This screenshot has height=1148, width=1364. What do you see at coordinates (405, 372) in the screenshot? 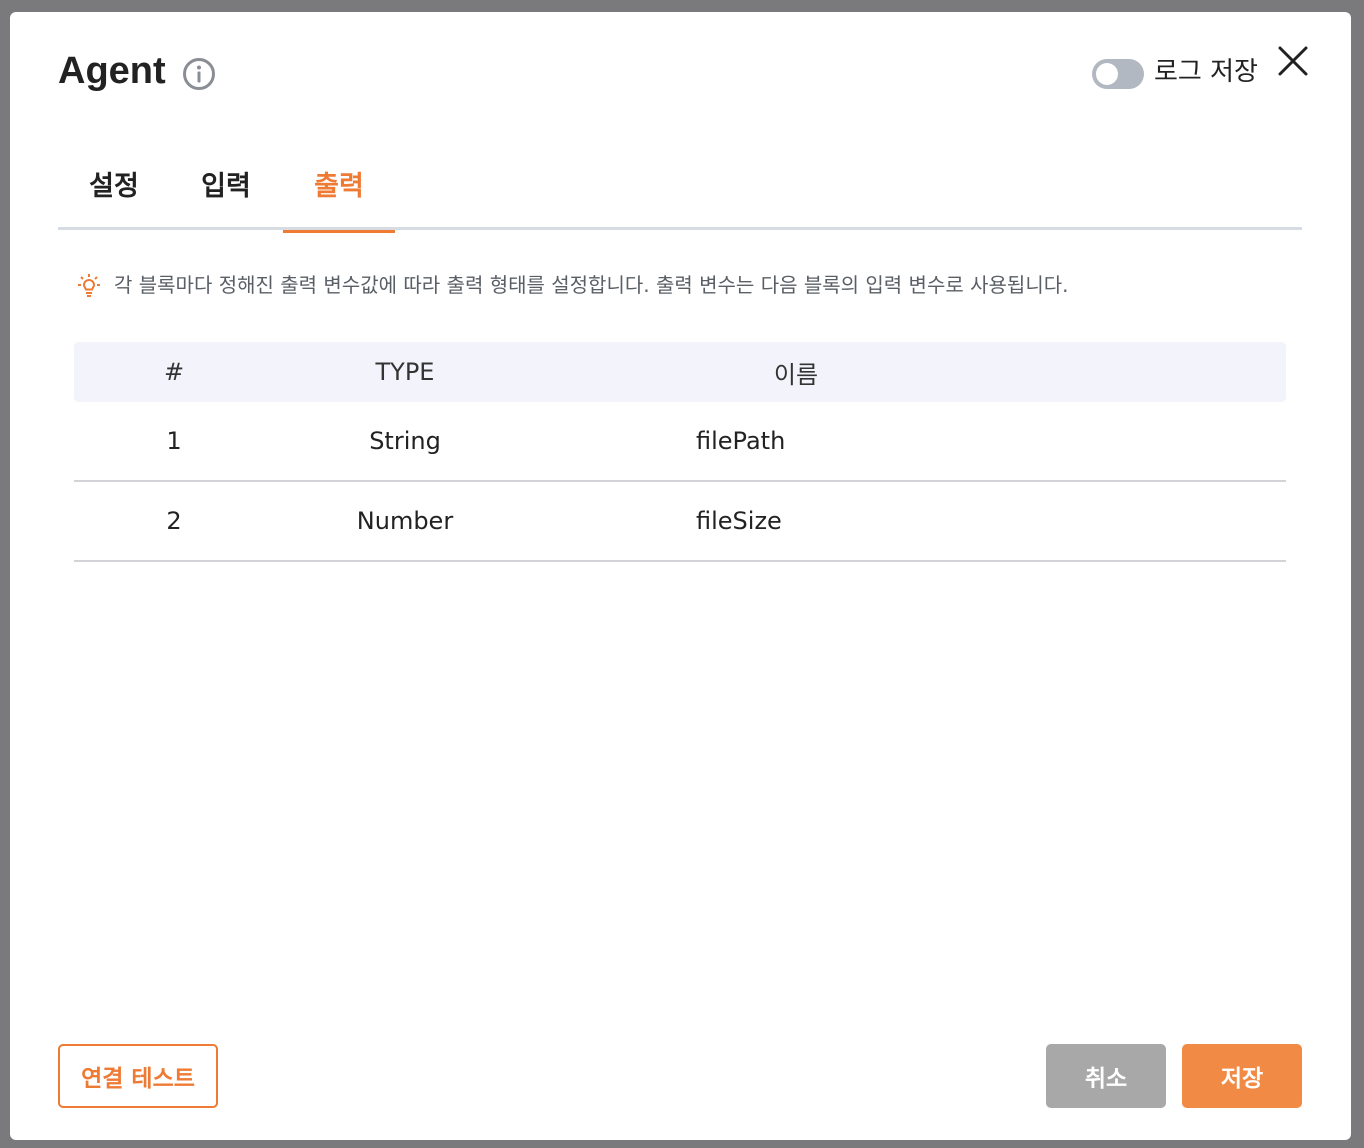
I see `header-type: TYPE` at bounding box center [405, 372].